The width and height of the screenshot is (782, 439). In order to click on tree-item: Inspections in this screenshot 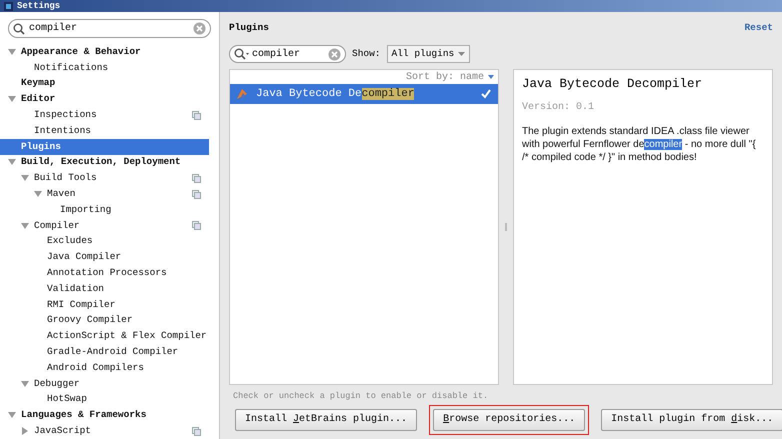, I will do `click(104, 115)`.